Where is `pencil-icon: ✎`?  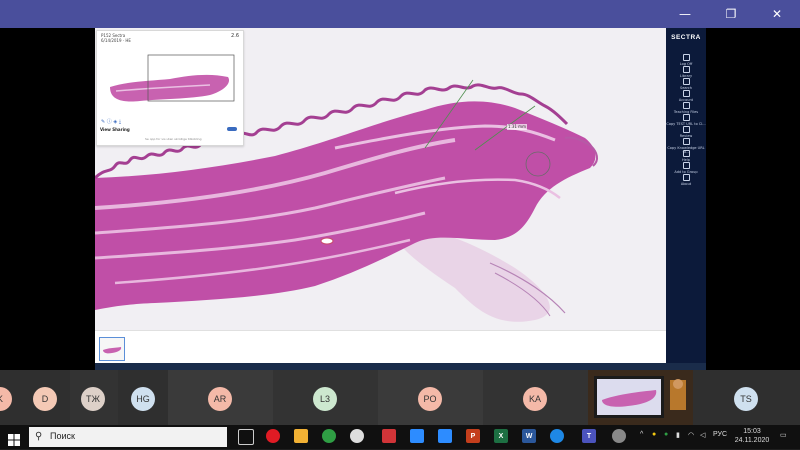
pencil-icon: ✎ is located at coordinates (103, 122).